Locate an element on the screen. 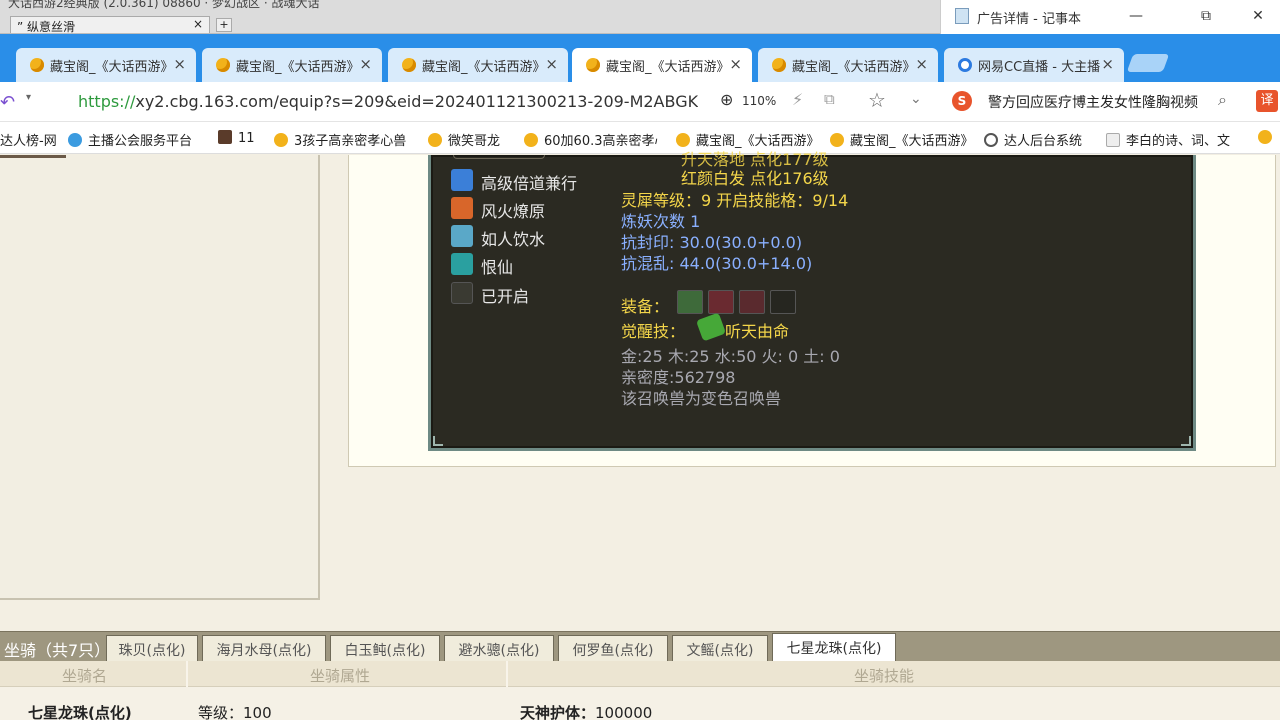 The height and width of the screenshot is (720, 1280). bolt-icon: ⚡ is located at coordinates (797, 99).